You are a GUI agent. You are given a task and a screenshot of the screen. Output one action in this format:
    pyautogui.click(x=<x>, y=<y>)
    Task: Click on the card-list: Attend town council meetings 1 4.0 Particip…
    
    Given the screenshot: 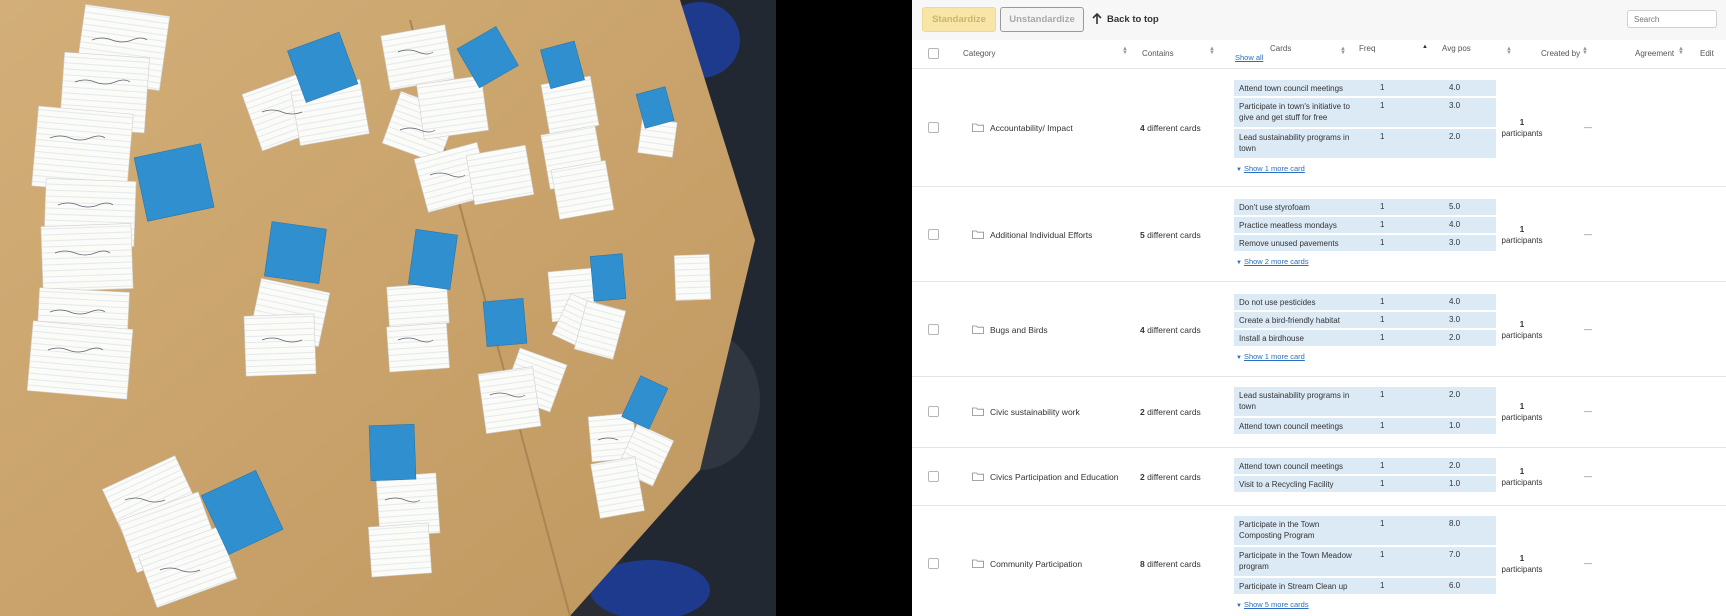 What is the action you would take?
    pyautogui.click(x=1365, y=126)
    